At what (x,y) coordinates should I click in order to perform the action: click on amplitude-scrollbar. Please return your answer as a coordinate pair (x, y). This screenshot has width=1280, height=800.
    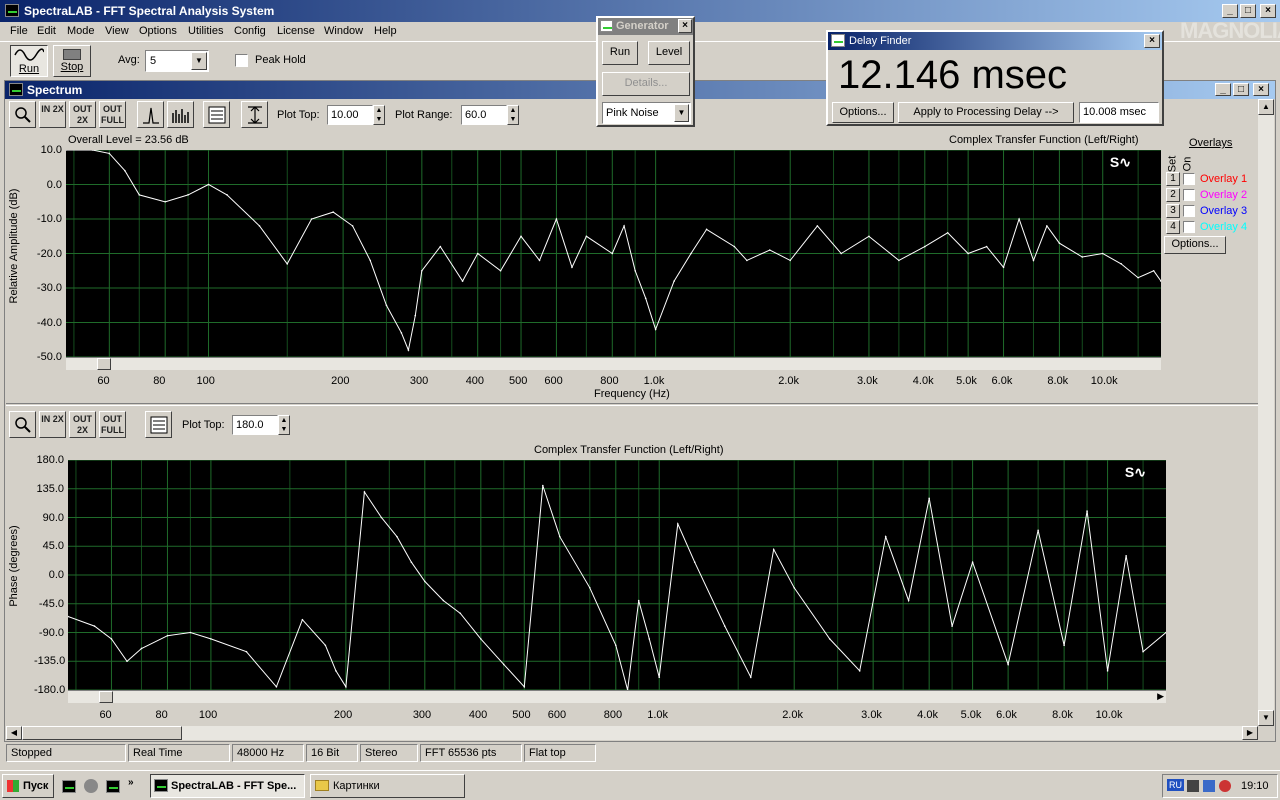
    Looking at the image, I should click on (613, 363).